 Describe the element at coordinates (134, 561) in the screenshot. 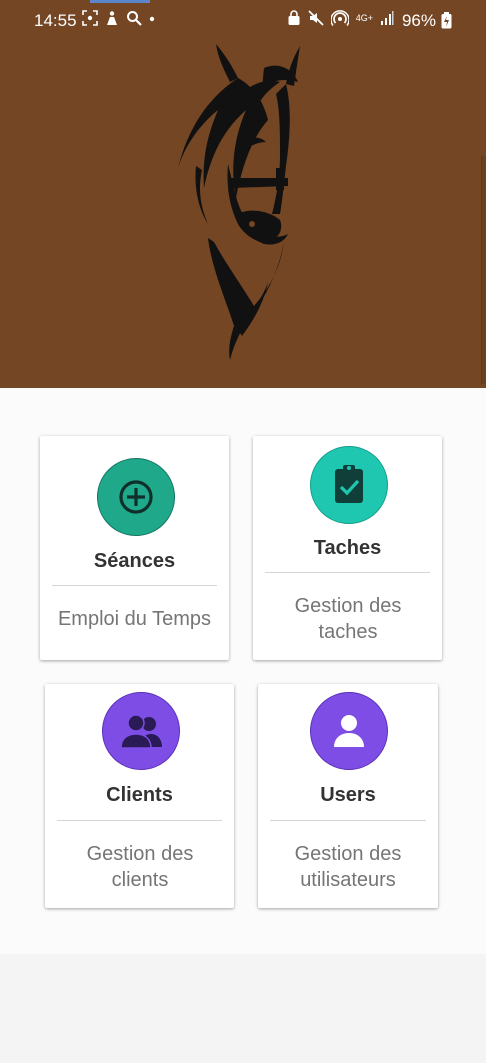

I see `card-title: Séances` at that location.